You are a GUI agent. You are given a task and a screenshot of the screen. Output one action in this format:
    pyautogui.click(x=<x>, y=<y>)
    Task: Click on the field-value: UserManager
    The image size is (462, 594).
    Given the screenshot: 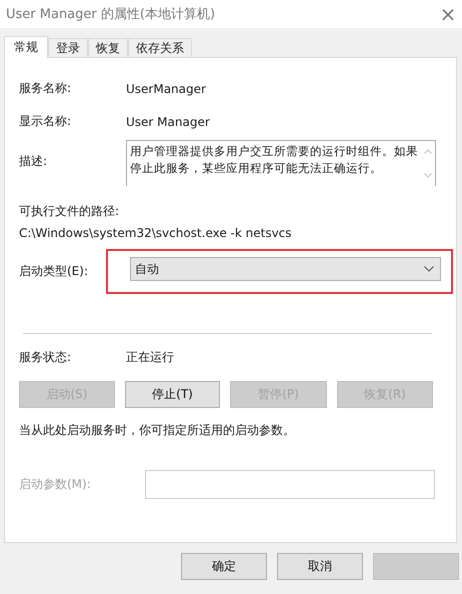 What is the action you would take?
    pyautogui.click(x=166, y=89)
    